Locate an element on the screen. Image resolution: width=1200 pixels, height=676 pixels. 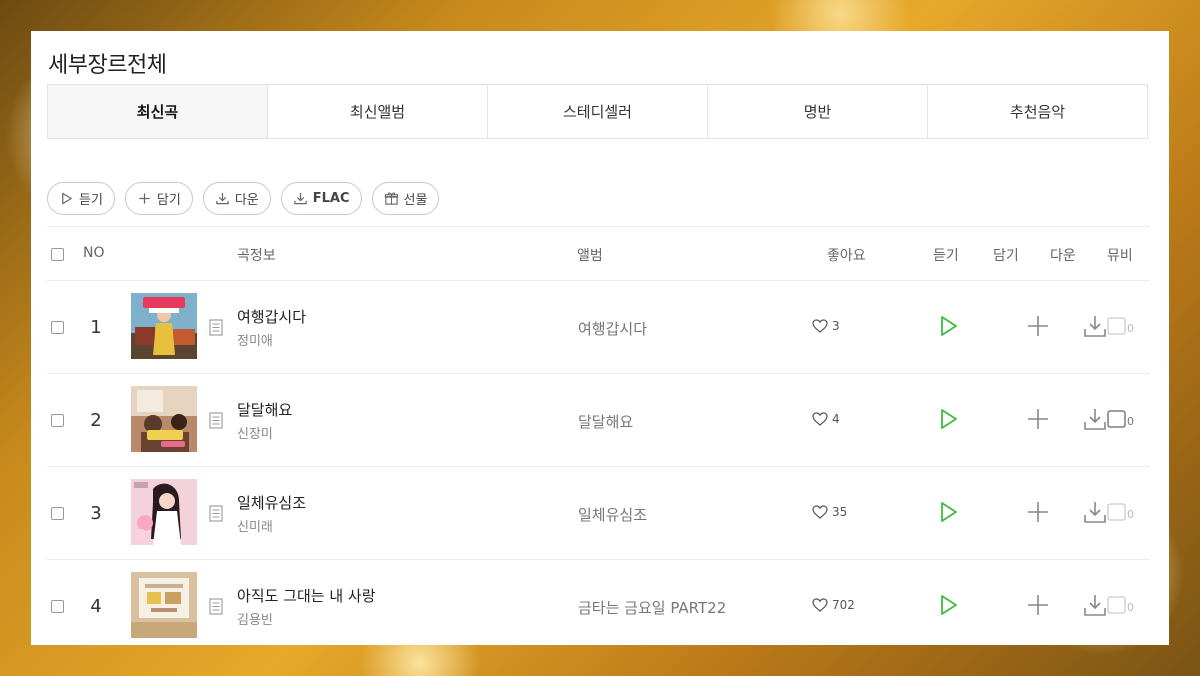
play-selected-button: 듣기 is located at coordinates (81, 198).